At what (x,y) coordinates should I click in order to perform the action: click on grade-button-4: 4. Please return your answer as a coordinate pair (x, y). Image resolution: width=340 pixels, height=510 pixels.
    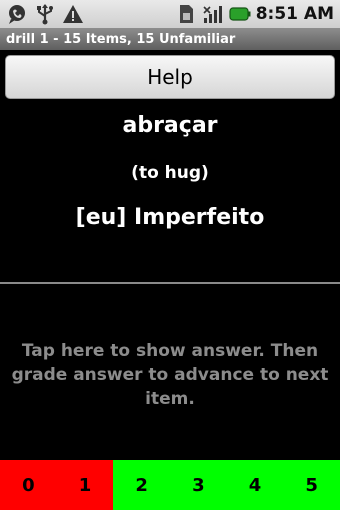
    Looking at the image, I should click on (255, 485).